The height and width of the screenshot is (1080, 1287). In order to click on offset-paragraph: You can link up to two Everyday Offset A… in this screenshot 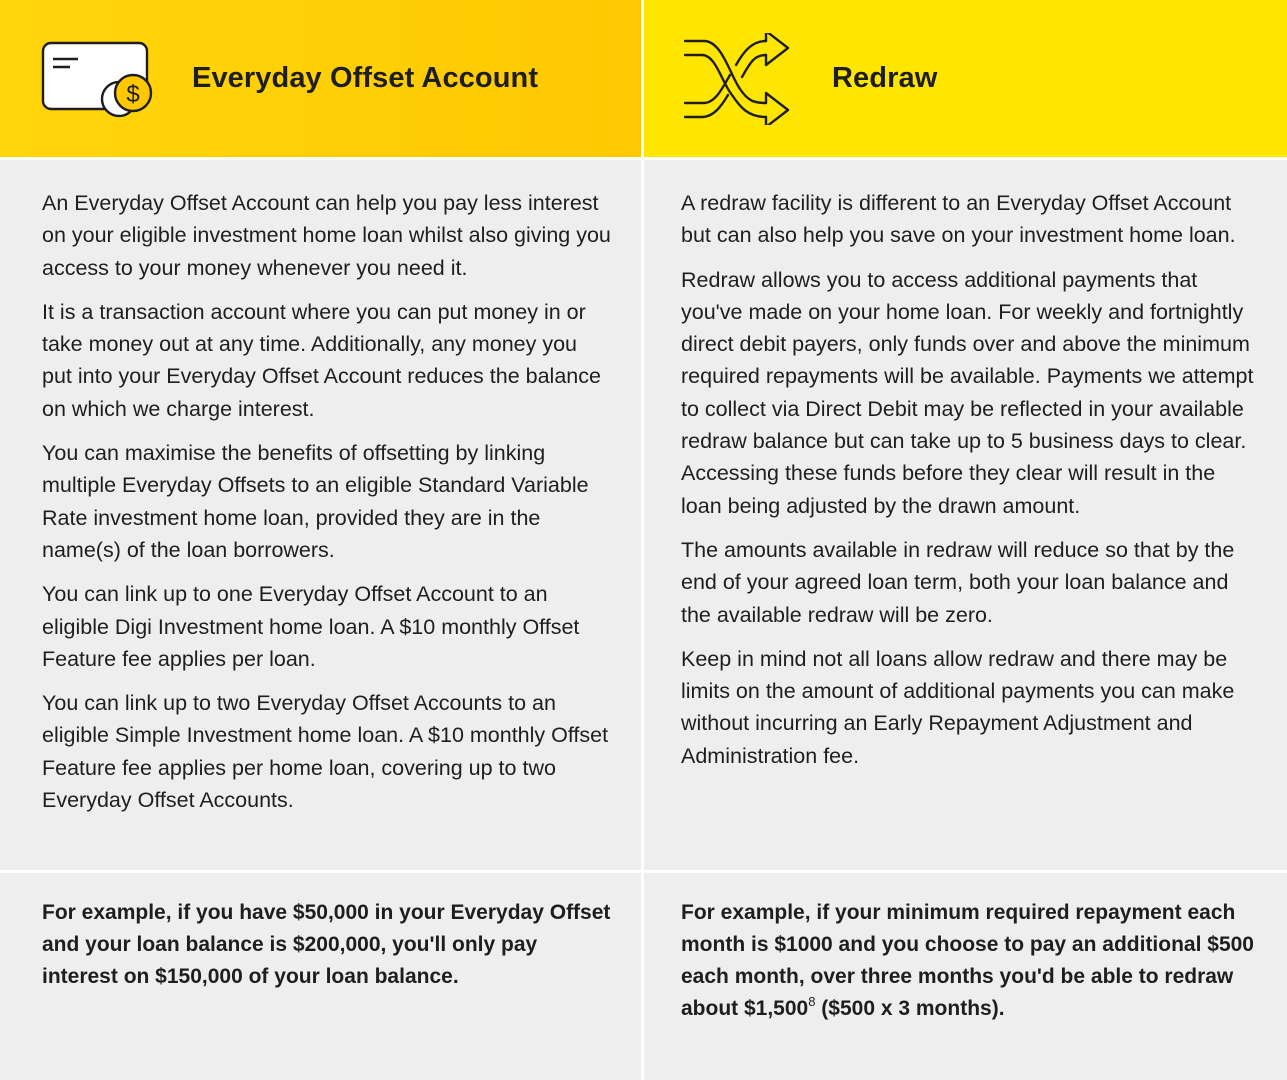, I will do `click(325, 752)`.